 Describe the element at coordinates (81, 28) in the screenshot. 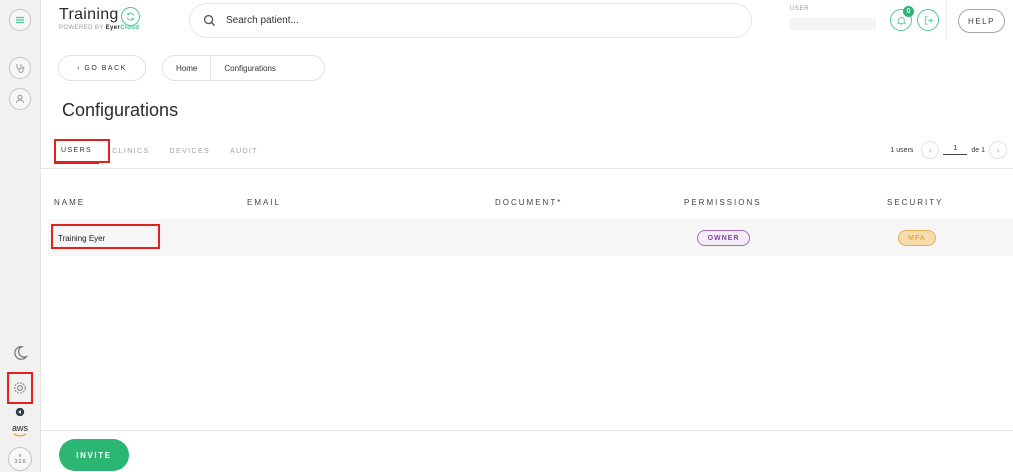

I see `powered-by-text: POWERED BY` at that location.